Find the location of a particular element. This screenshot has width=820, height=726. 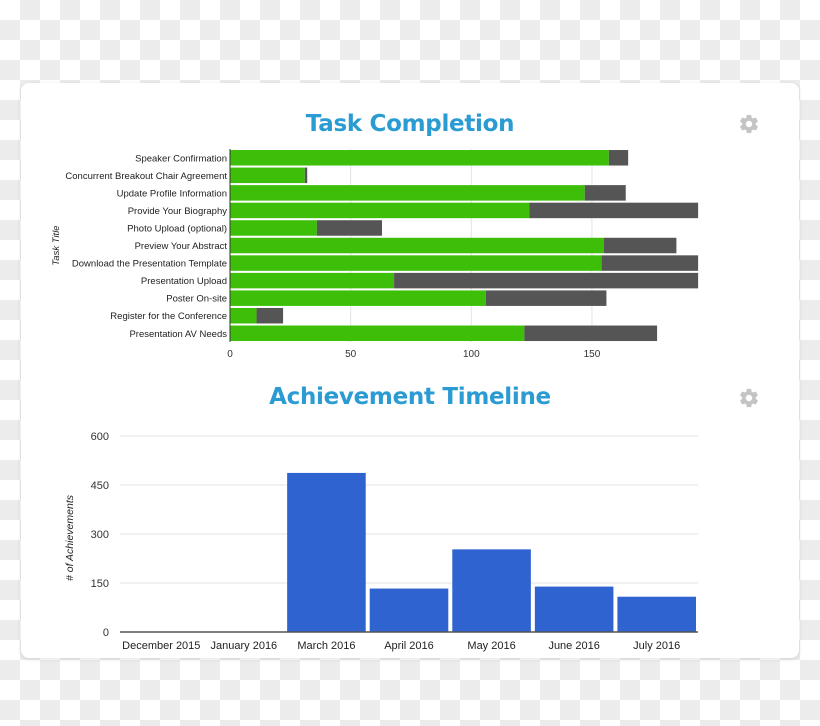

y-axis-title: # of Achievements is located at coordinates (70, 537).